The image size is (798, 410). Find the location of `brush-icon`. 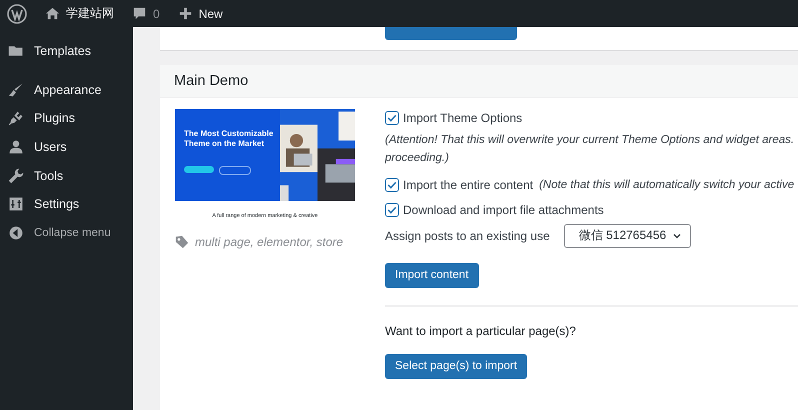

brush-icon is located at coordinates (16, 90).